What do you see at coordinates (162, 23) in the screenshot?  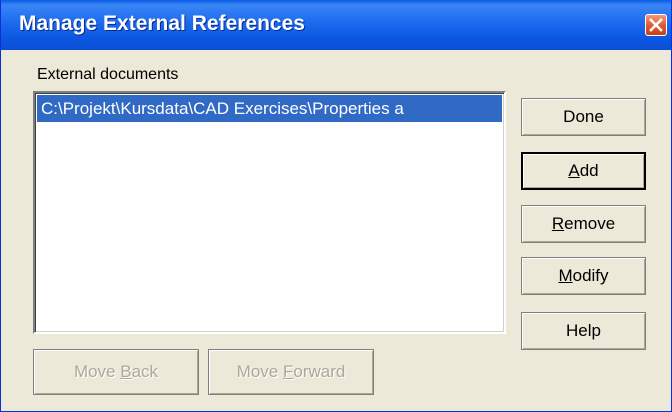 I see `window-title: Manage External References` at bounding box center [162, 23].